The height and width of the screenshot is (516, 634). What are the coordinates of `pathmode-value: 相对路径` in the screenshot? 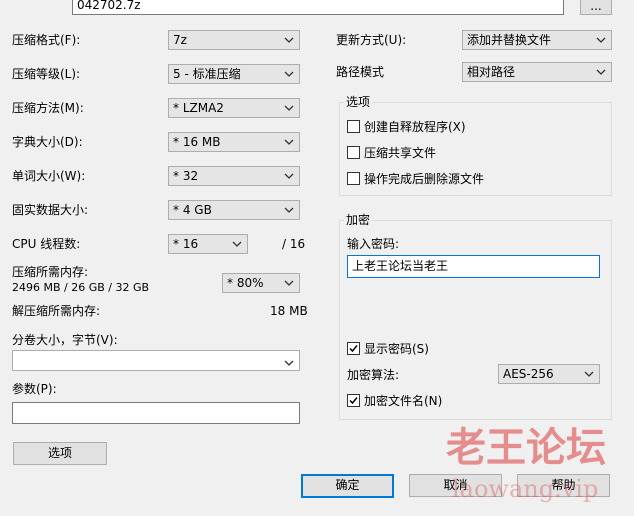 It's located at (491, 72).